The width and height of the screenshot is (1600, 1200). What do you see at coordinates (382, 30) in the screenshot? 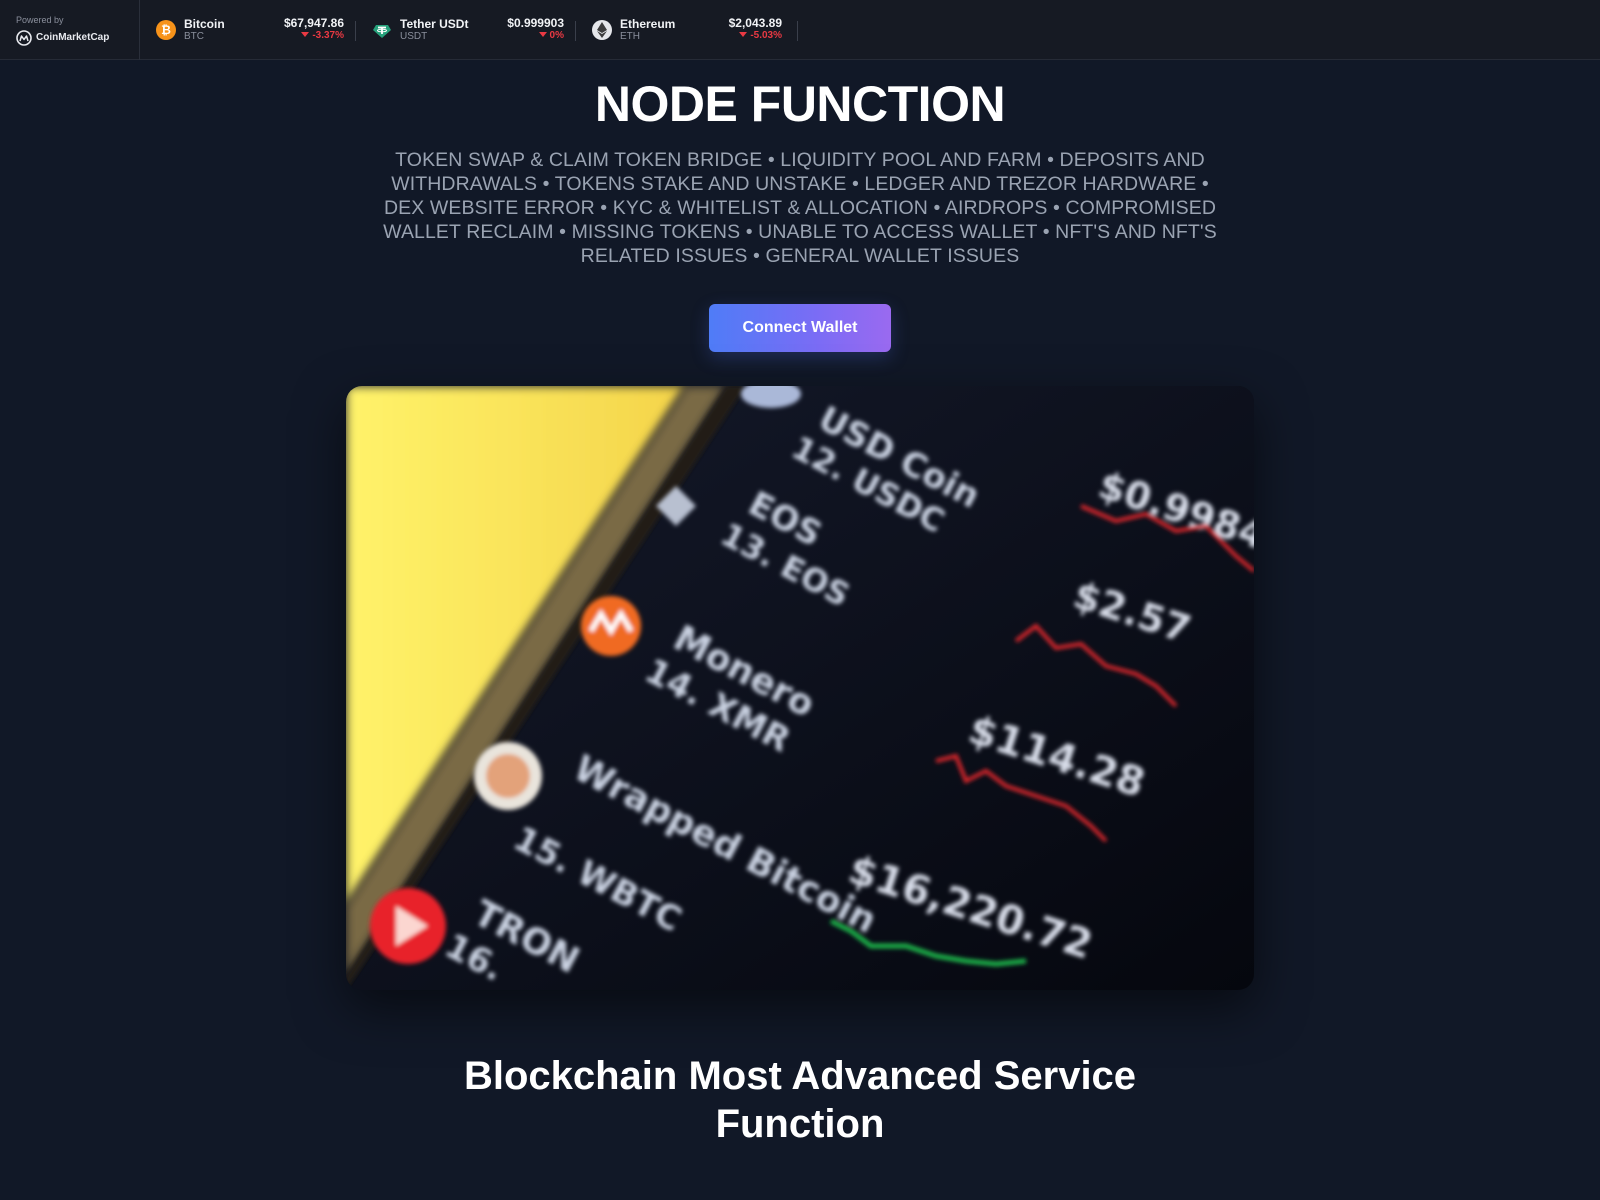
I see `tether-icon` at bounding box center [382, 30].